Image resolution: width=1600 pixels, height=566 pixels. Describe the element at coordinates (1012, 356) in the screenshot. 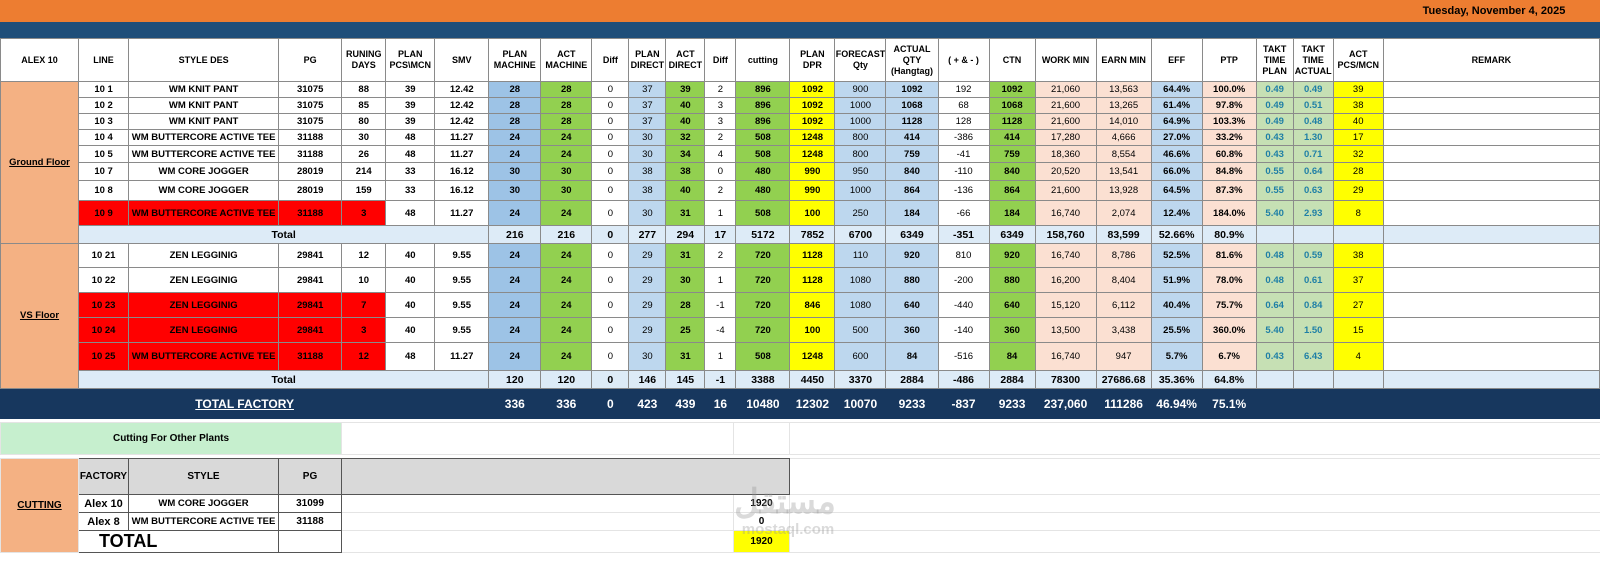

I see `cell-ctn: 84` at that location.